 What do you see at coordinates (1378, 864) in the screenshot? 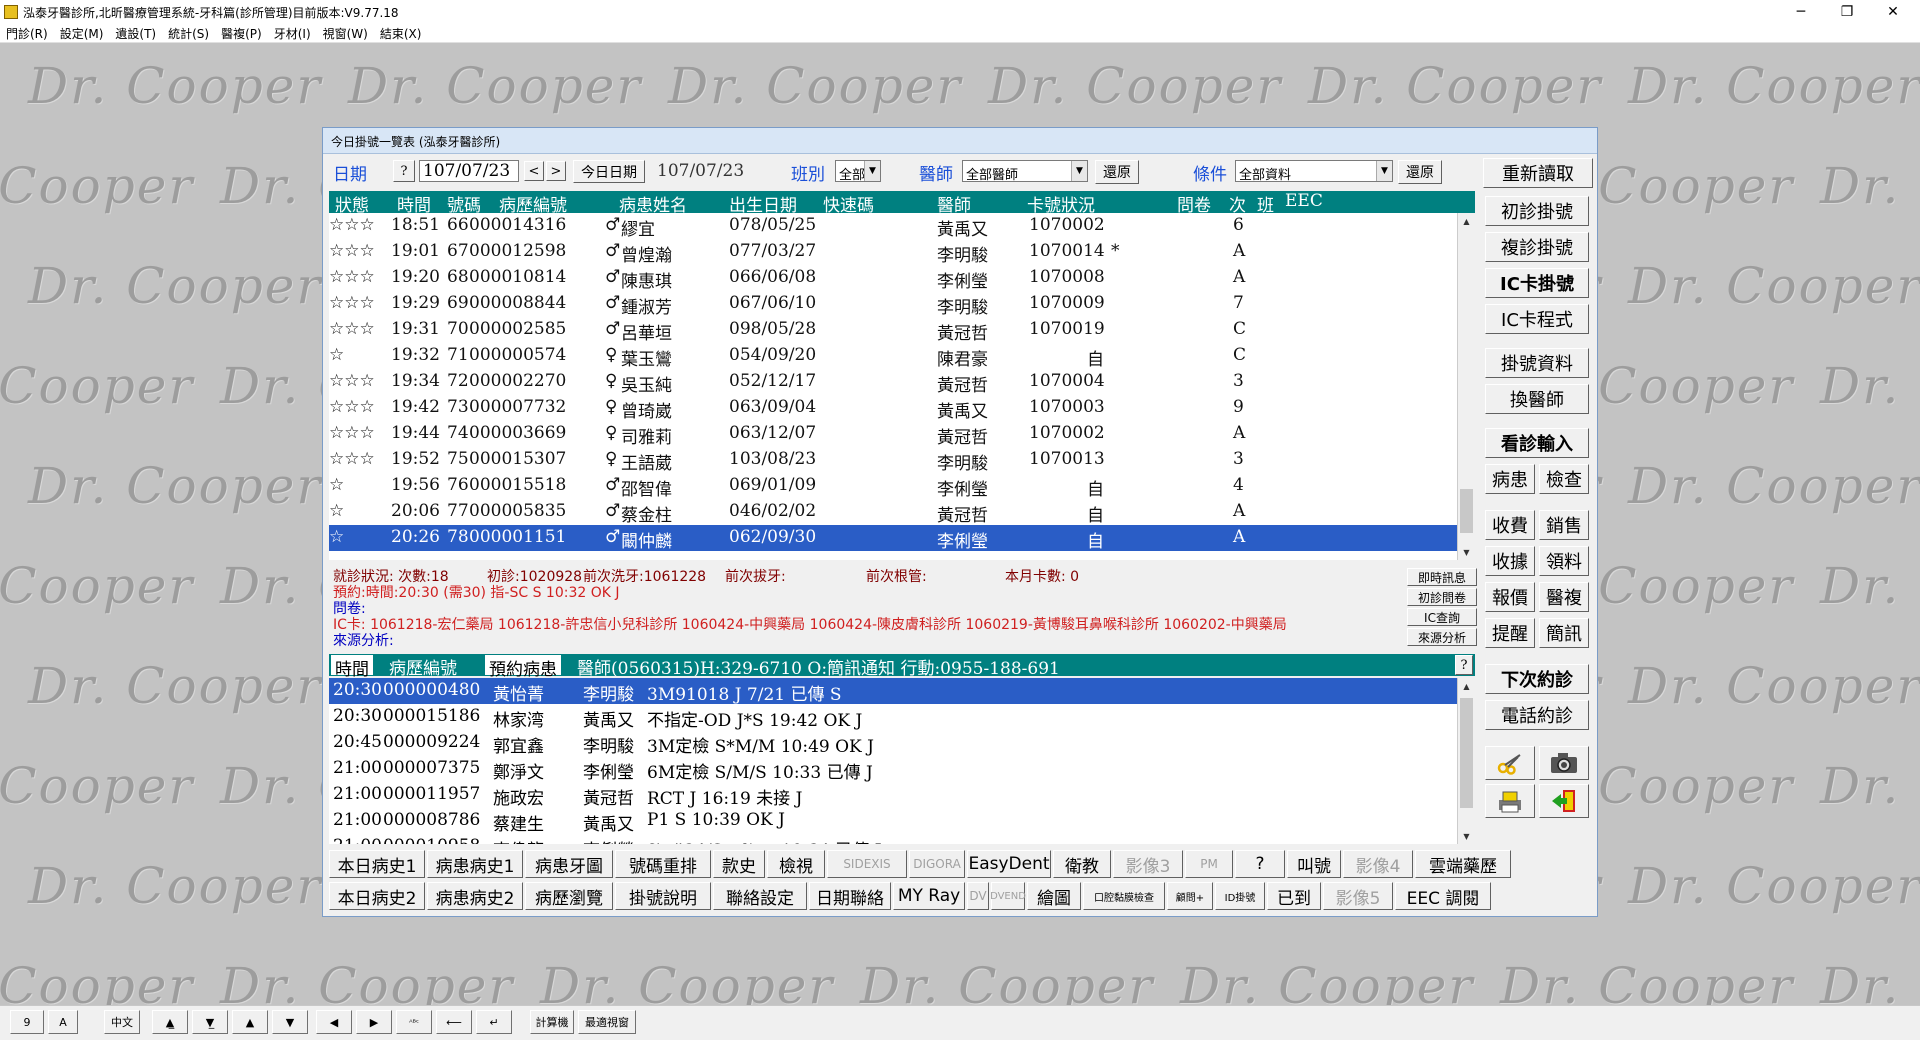
I see `bottom1-button-15: 影像4` at bounding box center [1378, 864].